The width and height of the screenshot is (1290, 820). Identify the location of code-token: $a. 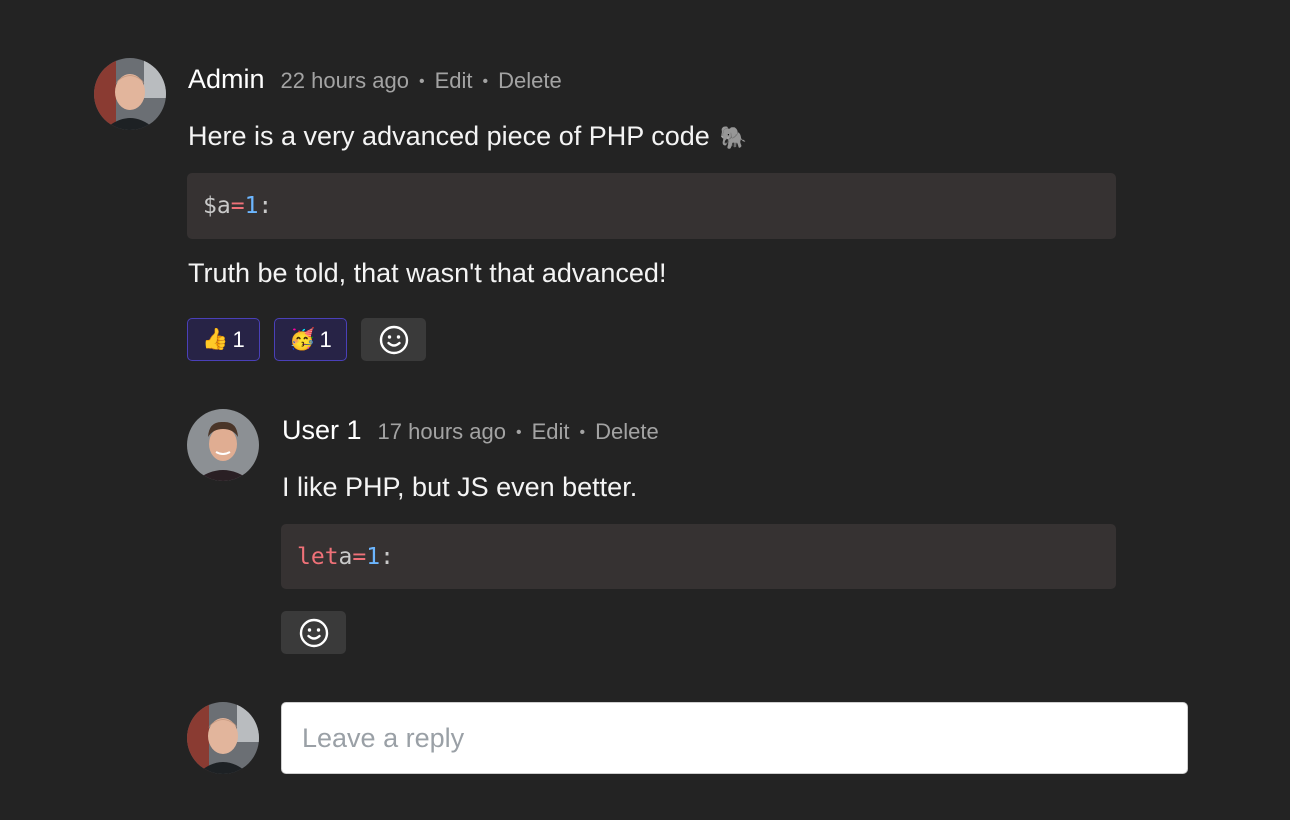
(217, 206).